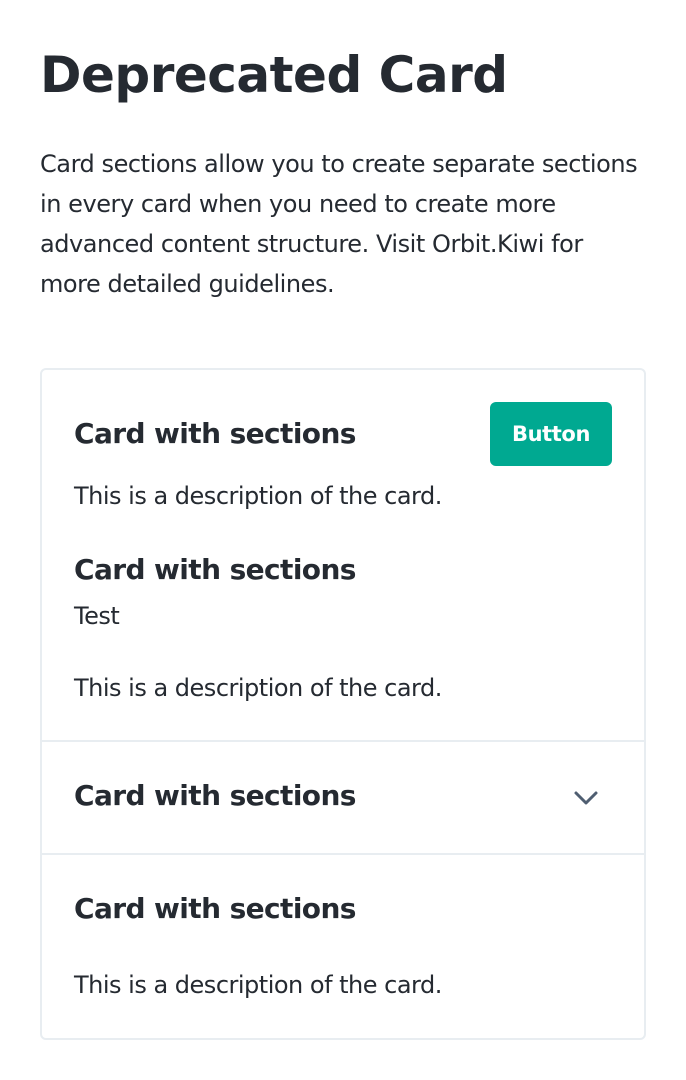 This screenshot has width=686, height=1080. Describe the element at coordinates (258, 688) in the screenshot. I see `section-description: This is a description of the card.` at that location.